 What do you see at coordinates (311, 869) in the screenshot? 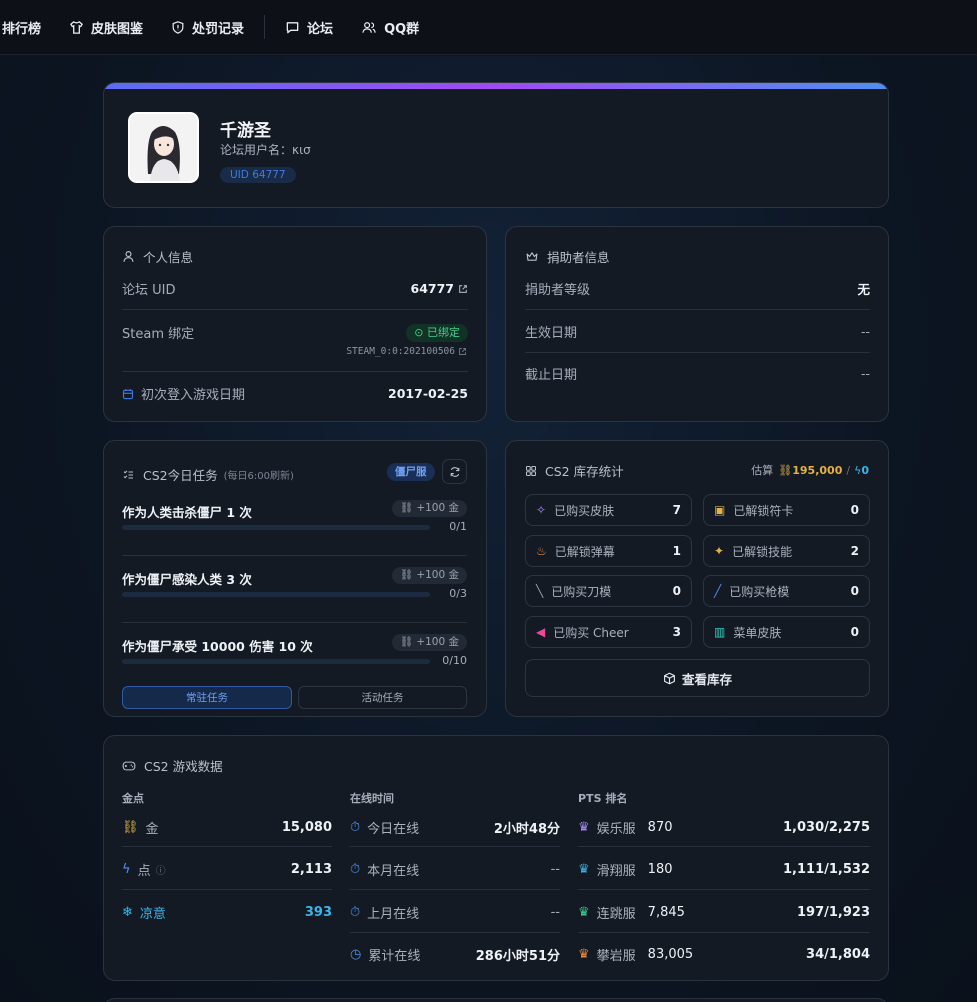
I see `money-value: 2,113` at bounding box center [311, 869].